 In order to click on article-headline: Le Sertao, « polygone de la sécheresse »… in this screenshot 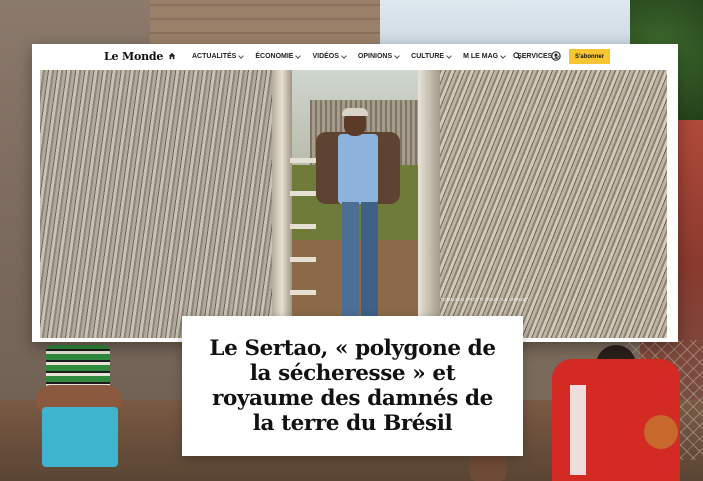, I will do `click(353, 386)`.